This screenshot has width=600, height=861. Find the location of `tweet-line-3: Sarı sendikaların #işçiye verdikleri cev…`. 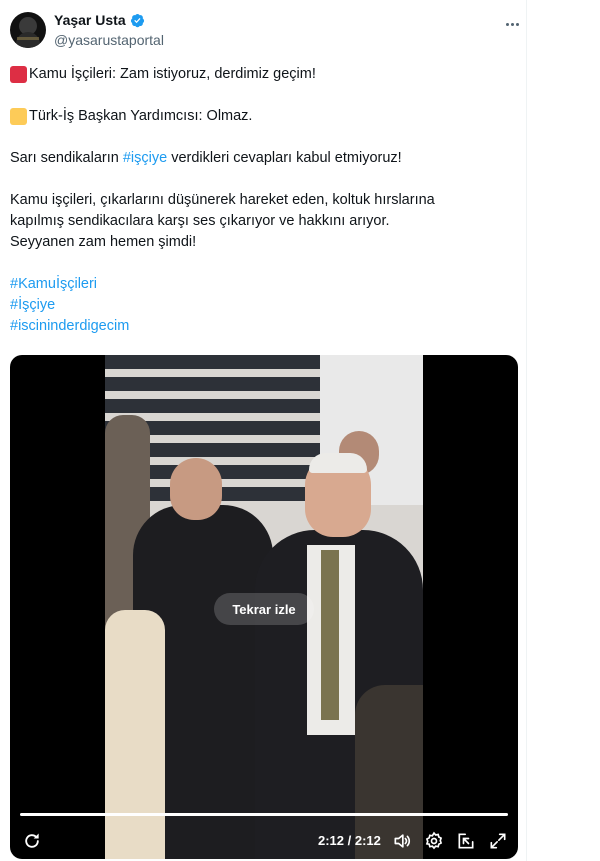

tweet-line-3: Sarı sendikaların #işçiye verdikleri cev… is located at coordinates (263, 158).